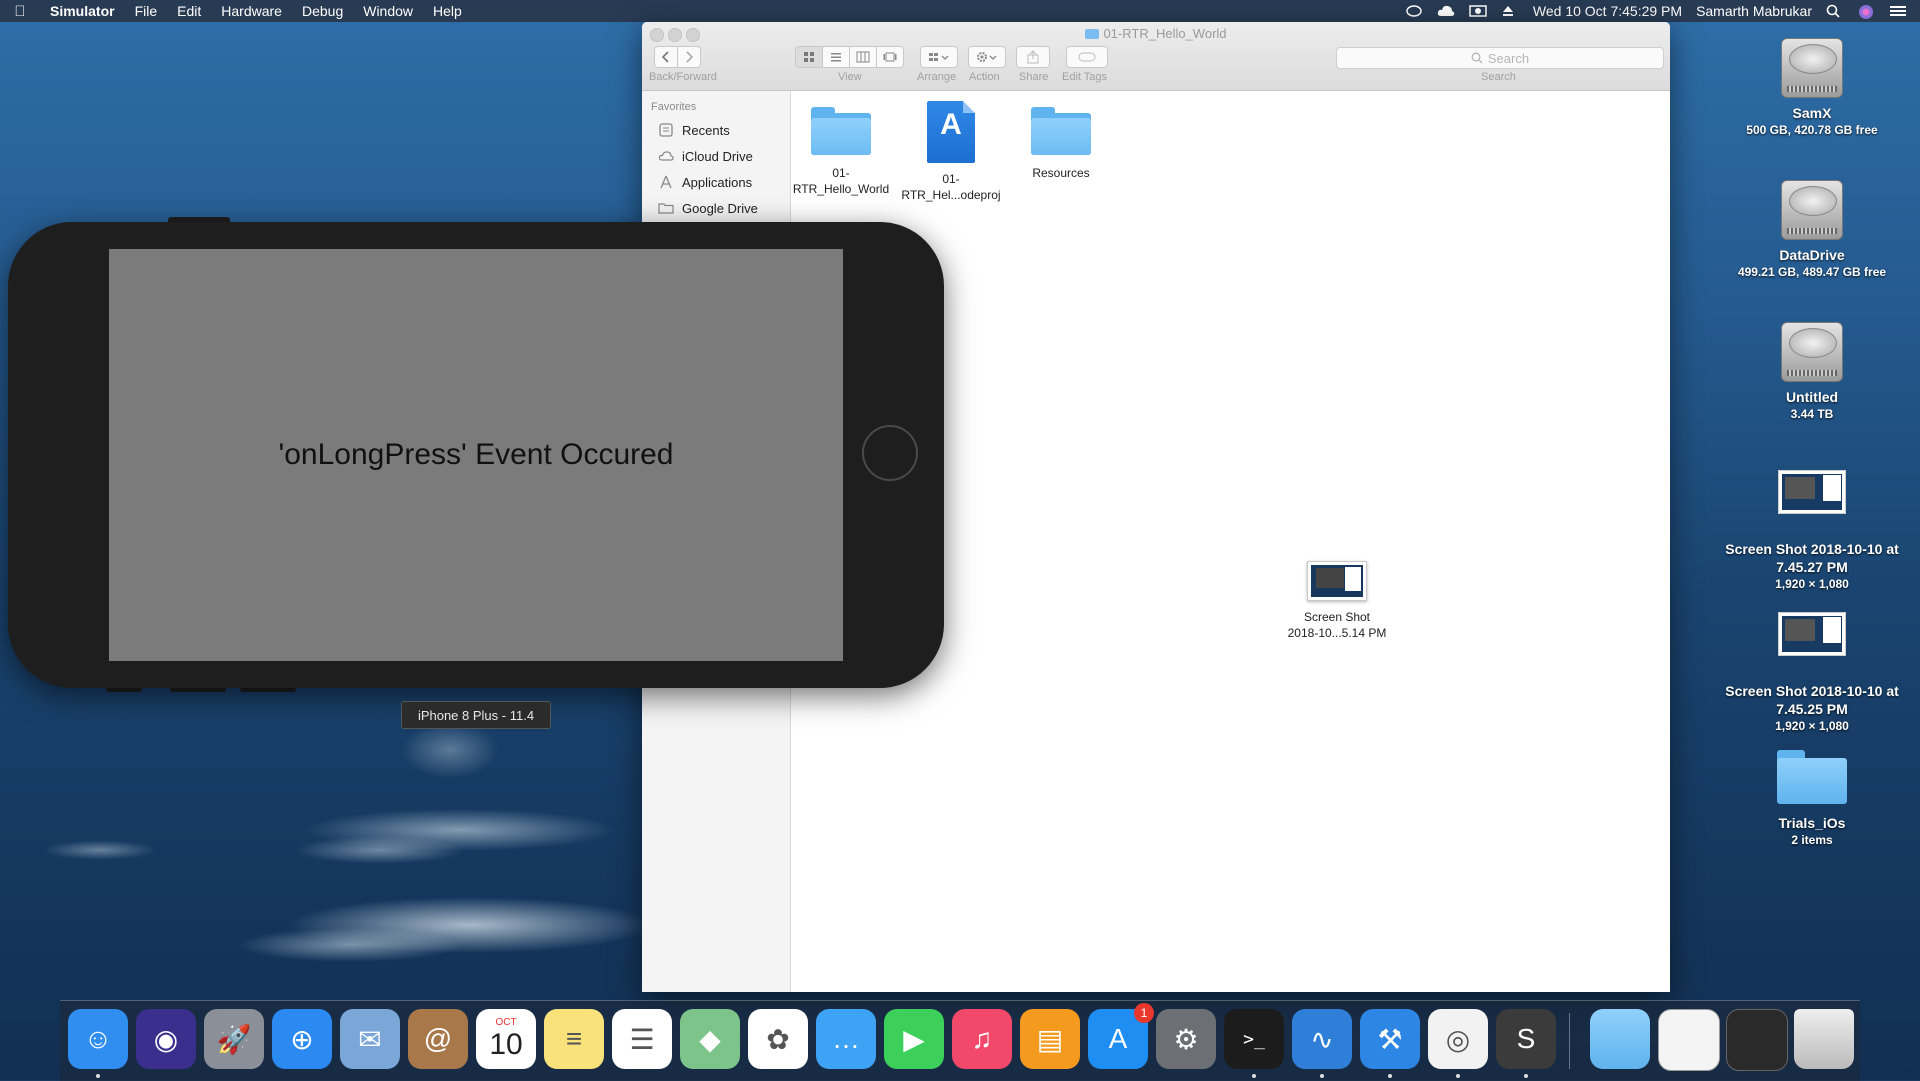  Describe the element at coordinates (914, 1039) in the screenshot. I see `facetime-icon: ▶` at that location.